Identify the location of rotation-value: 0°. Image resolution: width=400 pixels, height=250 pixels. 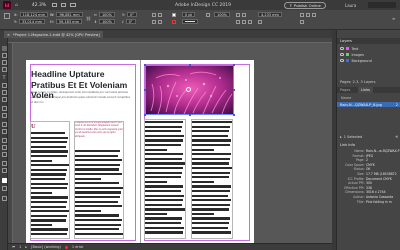
(131, 14).